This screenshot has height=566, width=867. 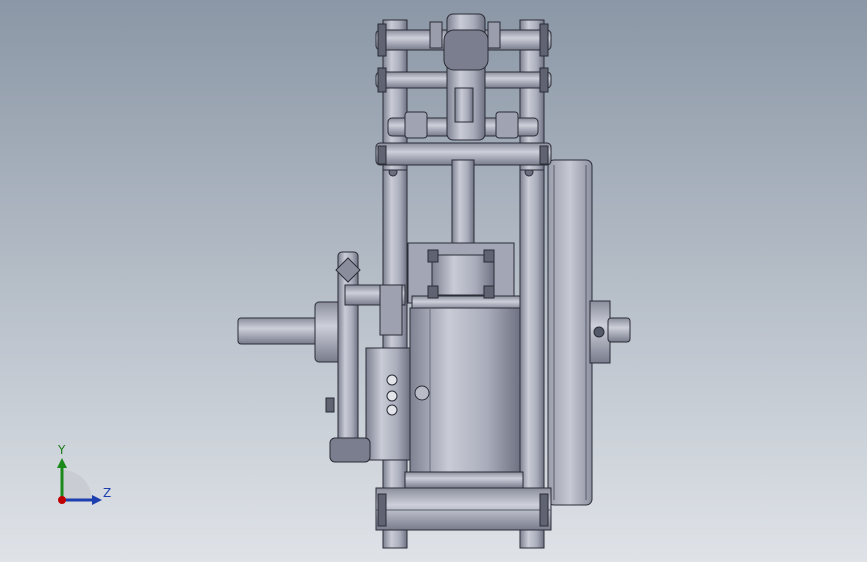 I want to click on guide-nut-right, so click(x=507, y=125).